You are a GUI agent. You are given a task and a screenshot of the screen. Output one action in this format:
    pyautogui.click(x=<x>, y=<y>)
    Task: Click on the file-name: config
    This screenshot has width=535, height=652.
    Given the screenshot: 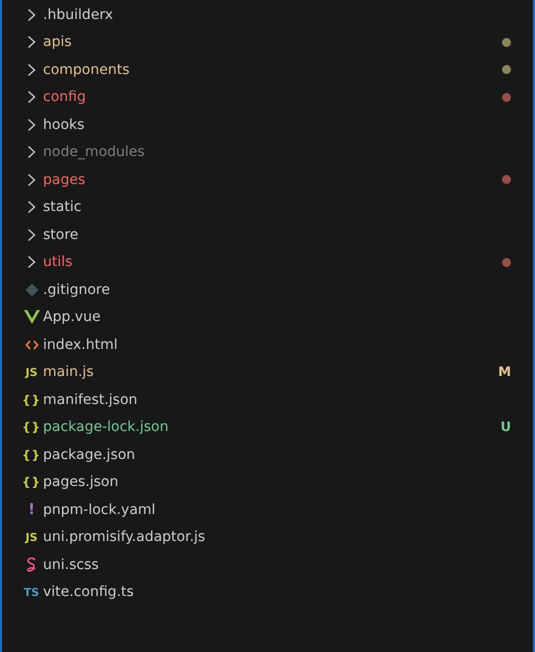 What is the action you would take?
    pyautogui.click(x=272, y=97)
    